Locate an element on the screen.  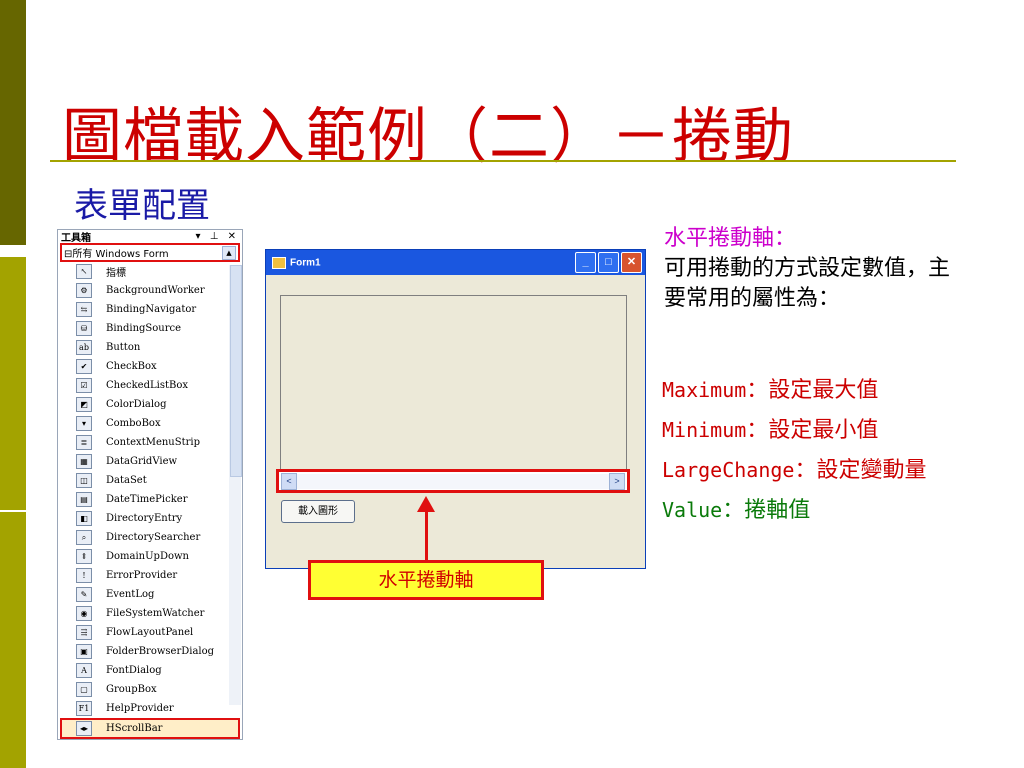
property-name: Maximum is located at coordinates (704, 390).